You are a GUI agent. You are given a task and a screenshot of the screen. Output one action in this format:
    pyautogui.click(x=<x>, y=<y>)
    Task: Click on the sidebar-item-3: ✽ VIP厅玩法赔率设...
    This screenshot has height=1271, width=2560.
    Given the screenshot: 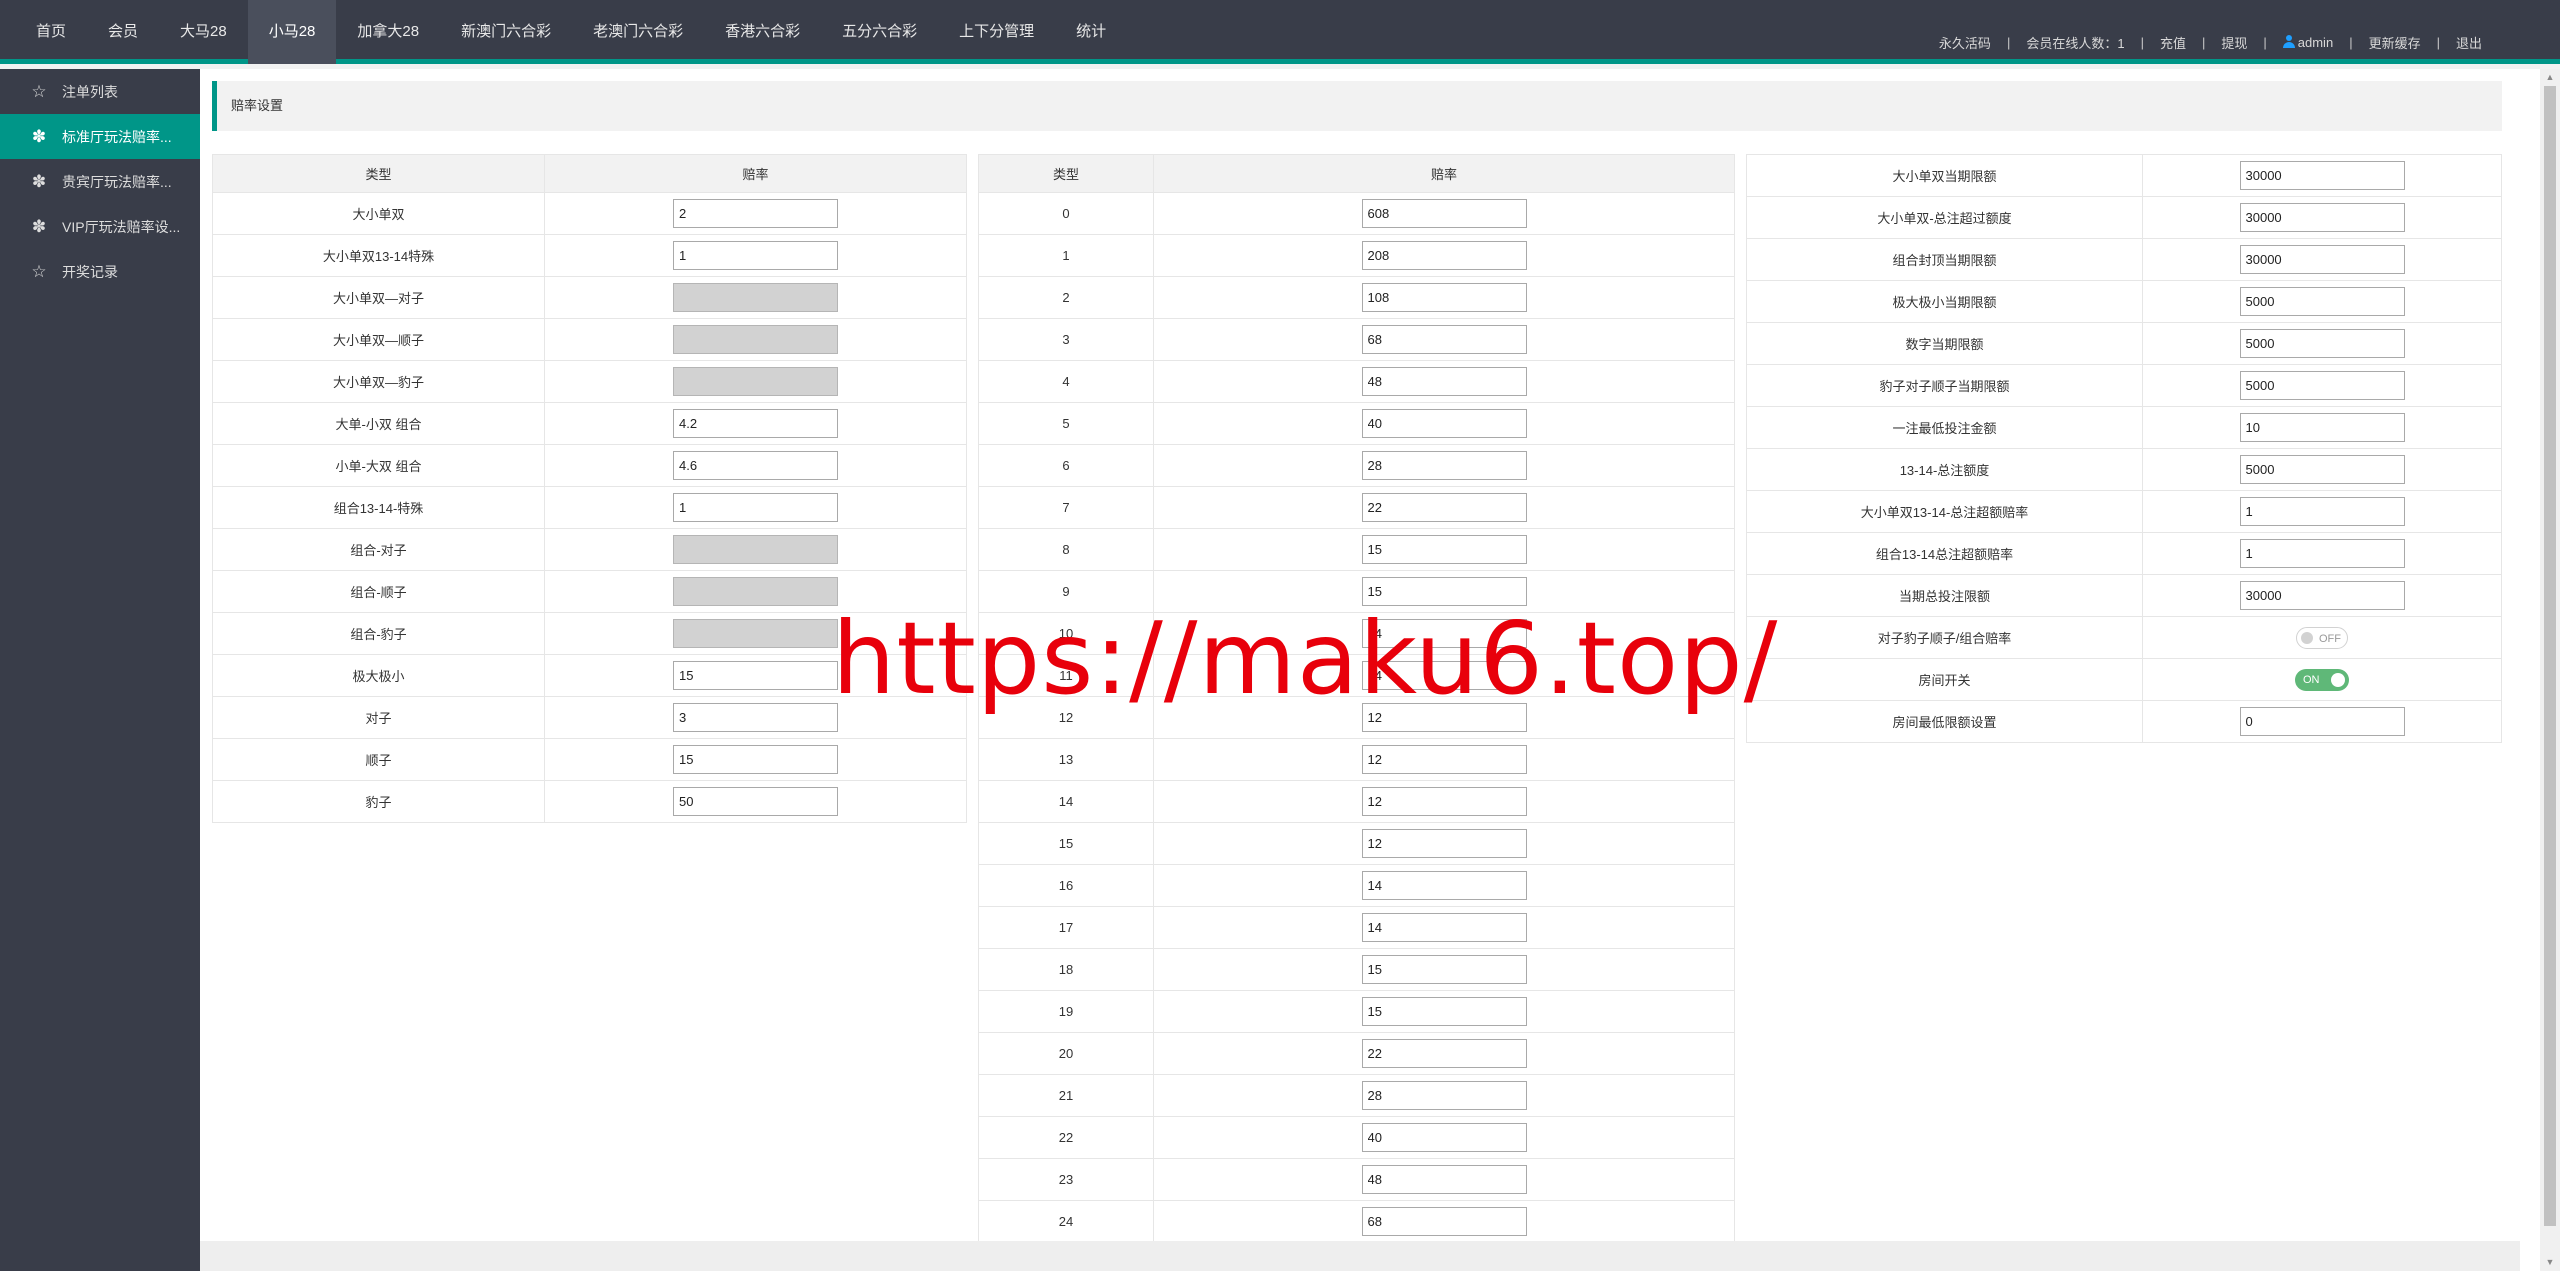 What is the action you would take?
    pyautogui.click(x=100, y=226)
    